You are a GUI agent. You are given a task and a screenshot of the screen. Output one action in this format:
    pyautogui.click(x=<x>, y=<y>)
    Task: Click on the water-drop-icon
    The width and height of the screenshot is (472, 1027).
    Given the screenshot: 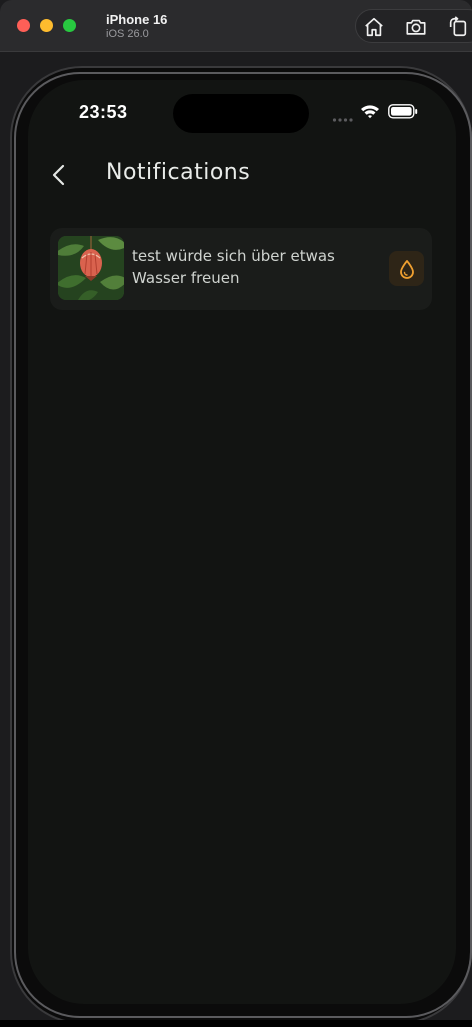 What is the action you would take?
    pyautogui.click(x=406, y=269)
    